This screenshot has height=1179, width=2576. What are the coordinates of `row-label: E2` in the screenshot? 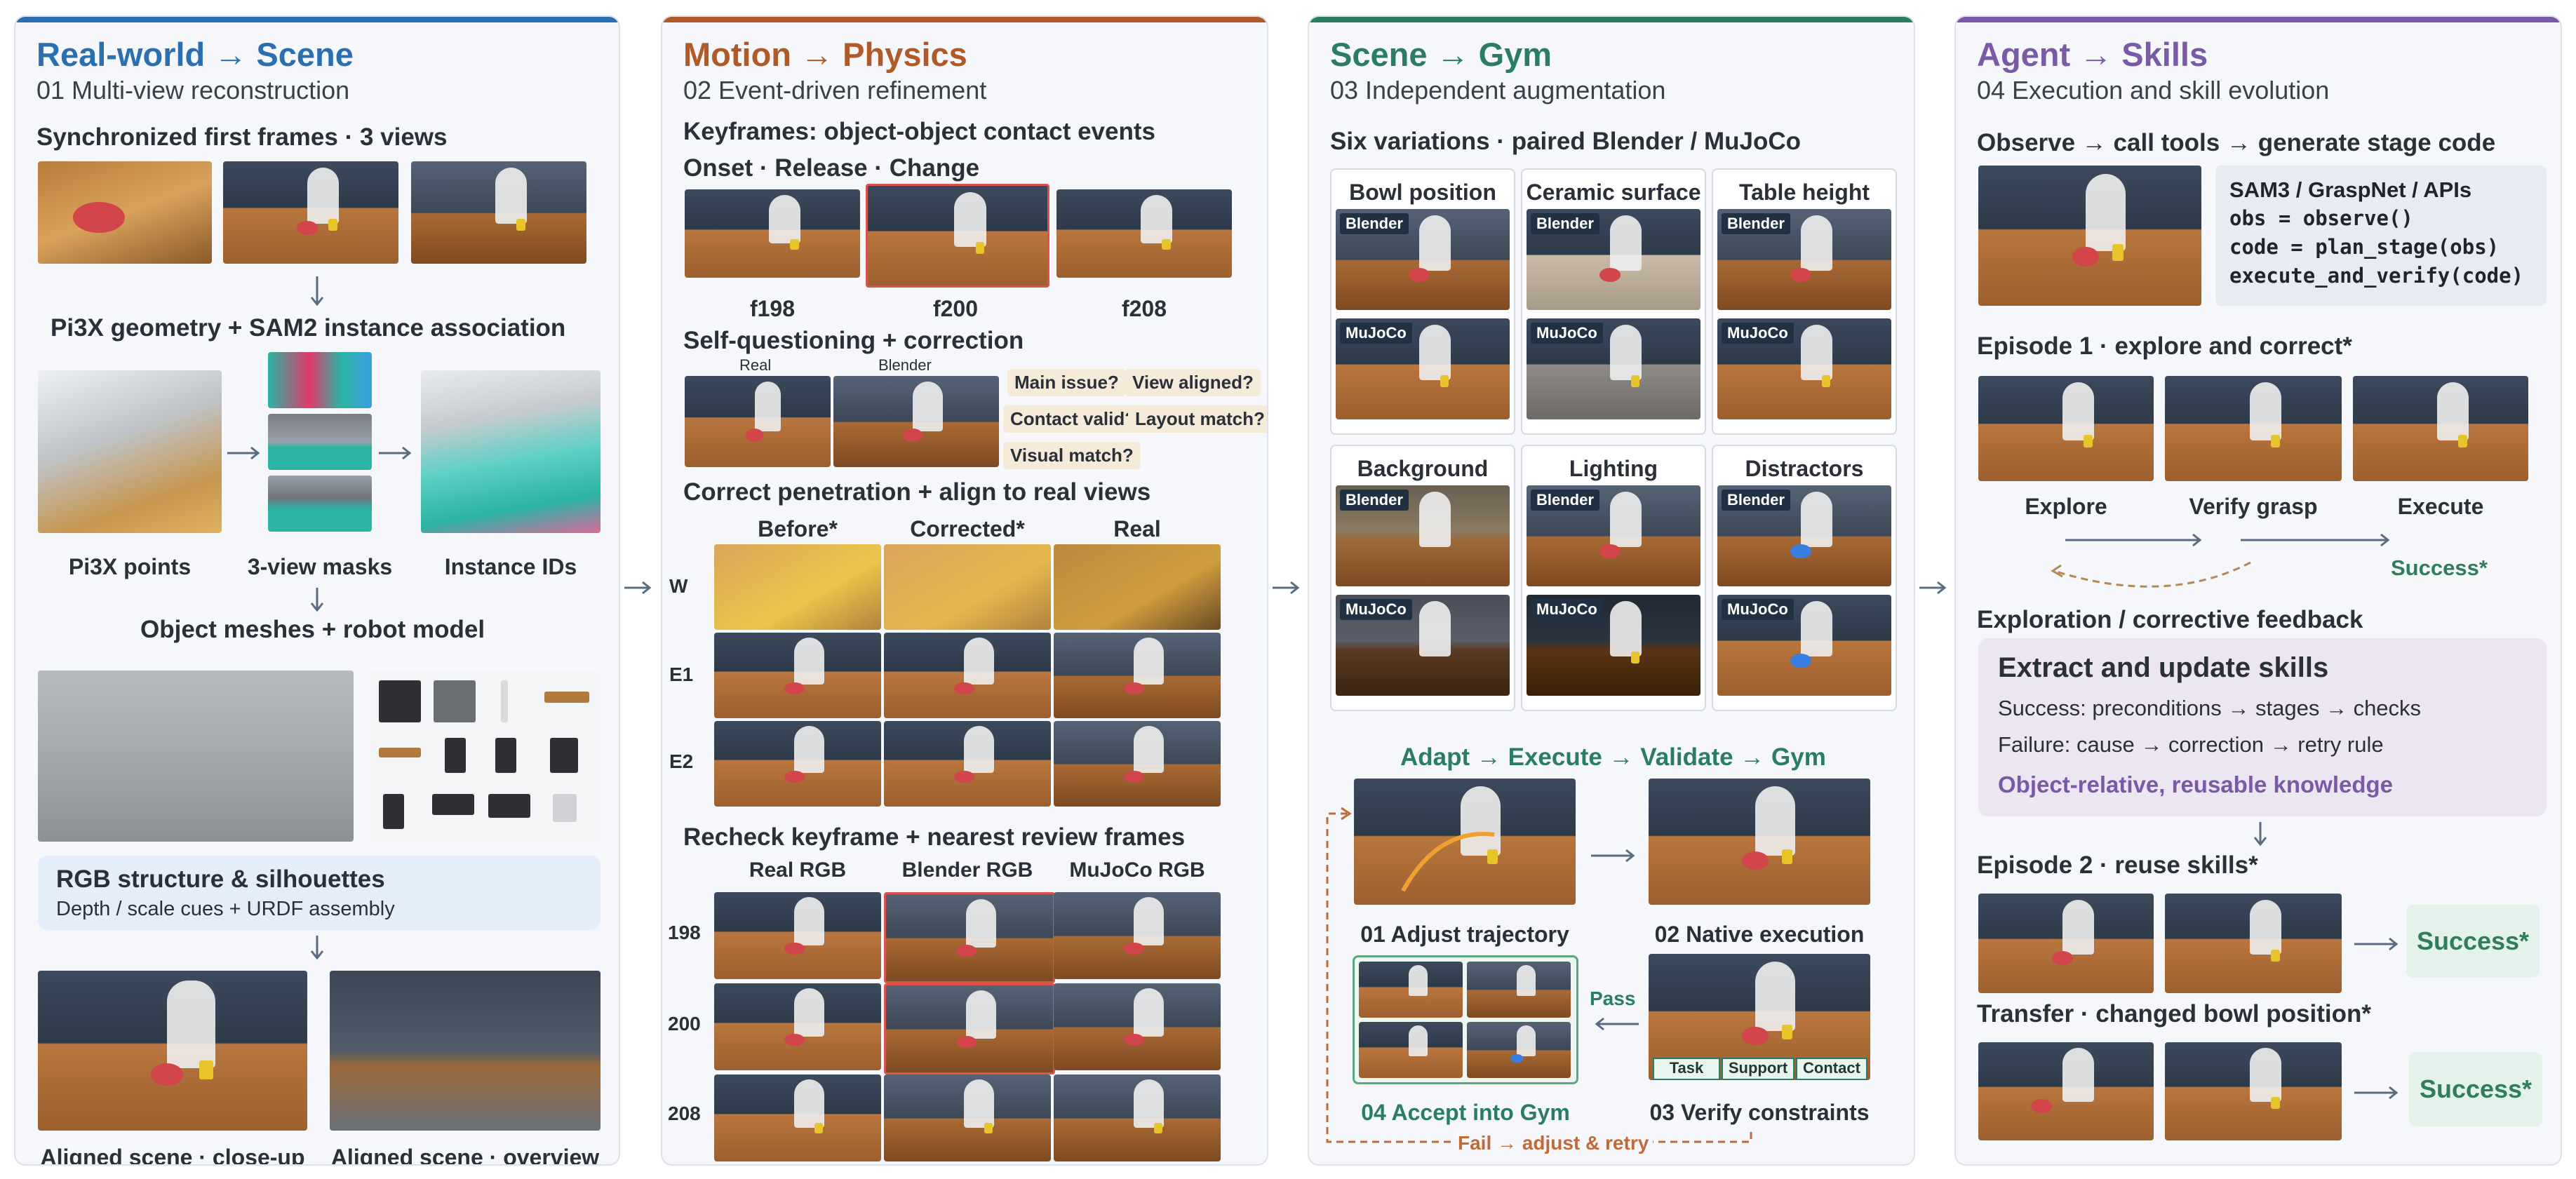 It's located at (681, 761).